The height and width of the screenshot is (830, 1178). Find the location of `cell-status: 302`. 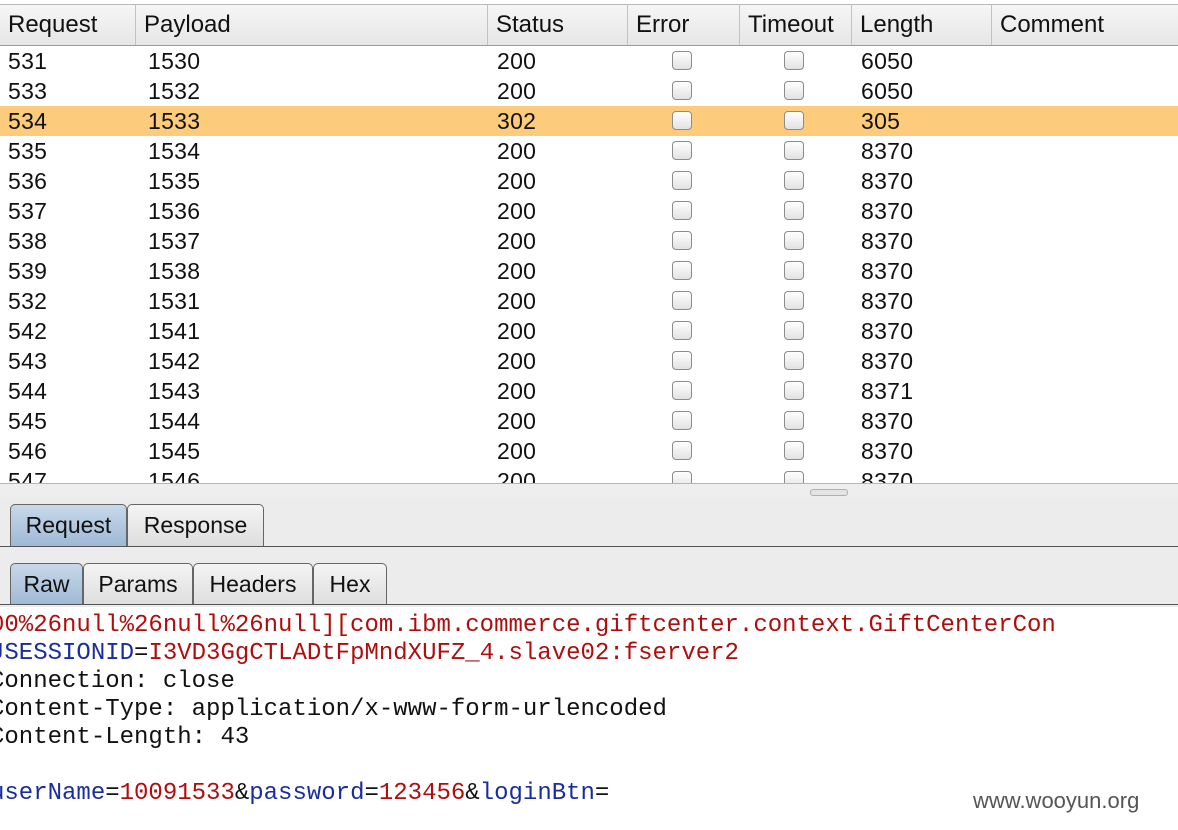

cell-status: 302 is located at coordinates (517, 121).